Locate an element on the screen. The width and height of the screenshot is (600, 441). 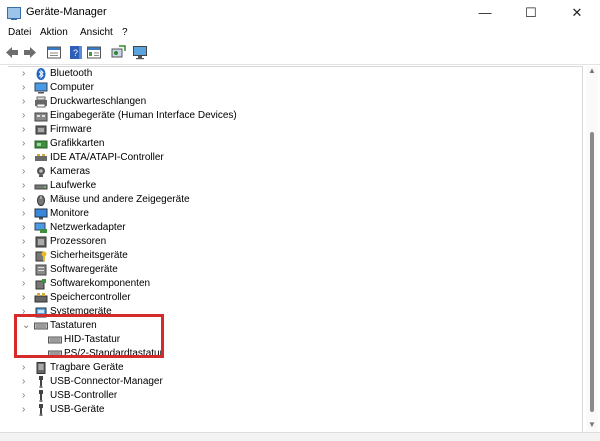
tree-item-firmware: › Firmware is located at coordinates (288, 130).